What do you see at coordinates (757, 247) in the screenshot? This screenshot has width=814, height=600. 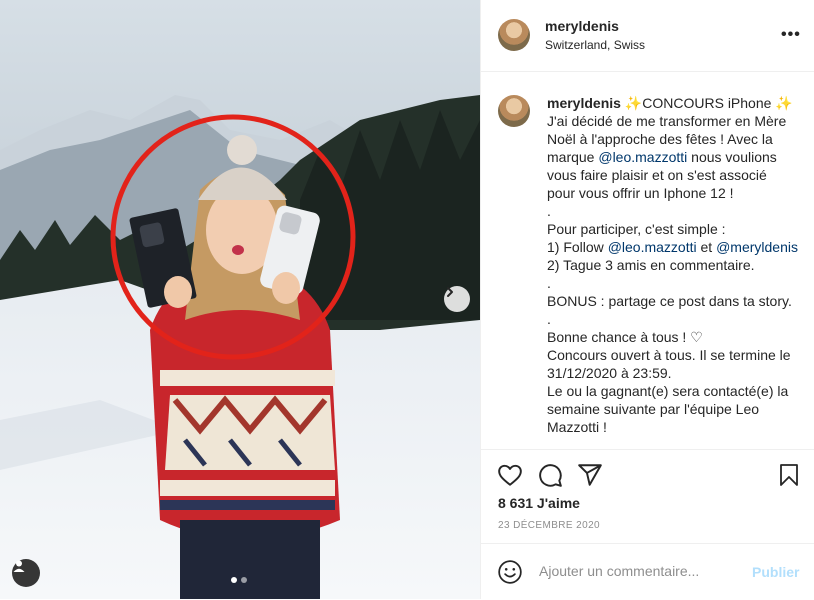 I see `mention-link: @meryldenis` at bounding box center [757, 247].